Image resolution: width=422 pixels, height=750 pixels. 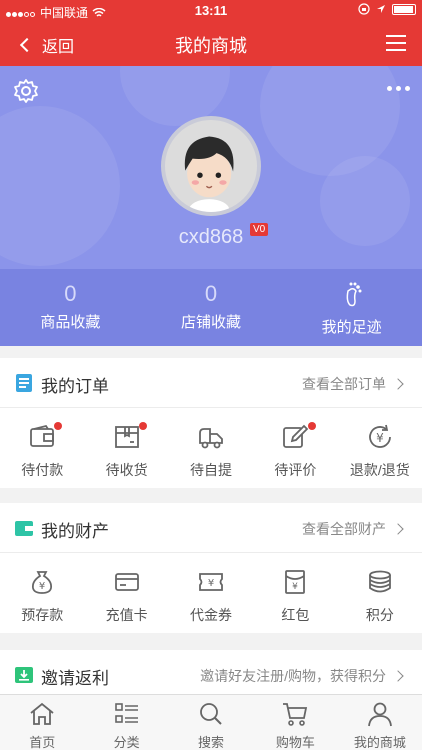 I want to click on store-favorites: 0 店铺收藏, so click(x=211, y=307).